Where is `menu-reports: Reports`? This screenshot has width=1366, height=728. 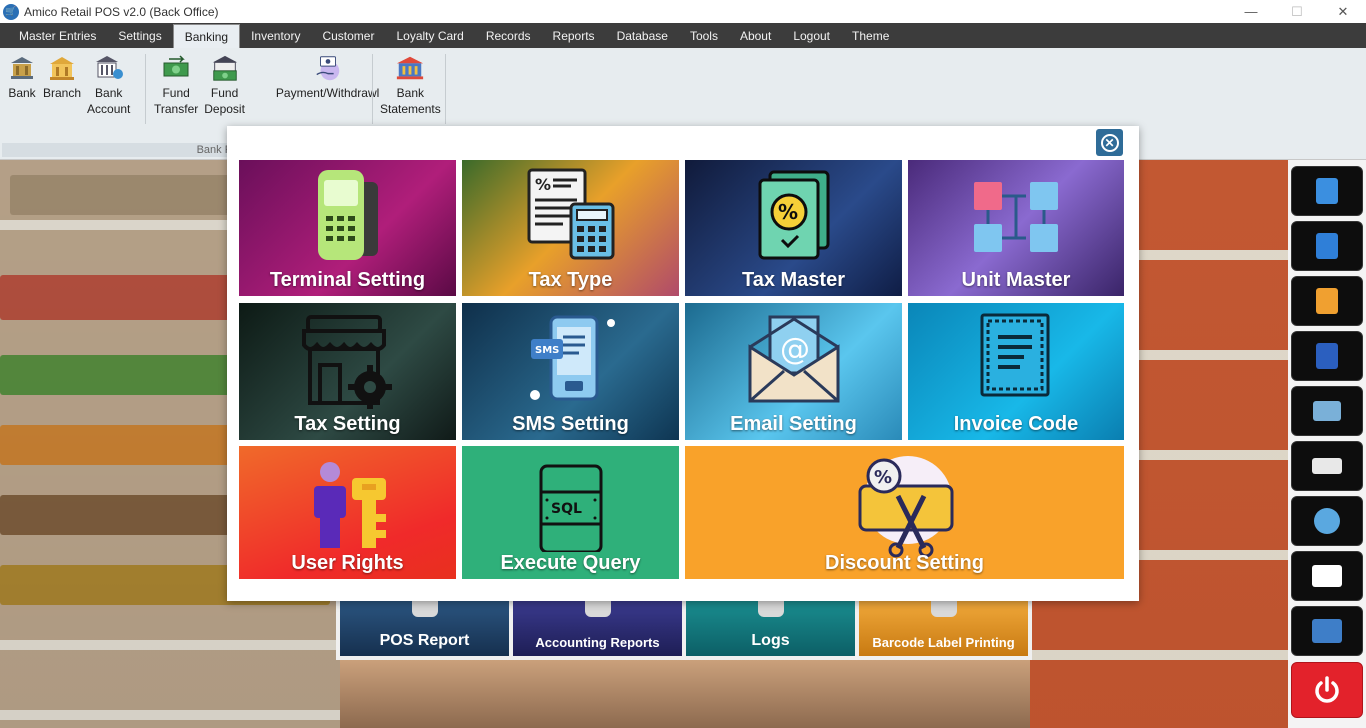 menu-reports: Reports is located at coordinates (574, 36).